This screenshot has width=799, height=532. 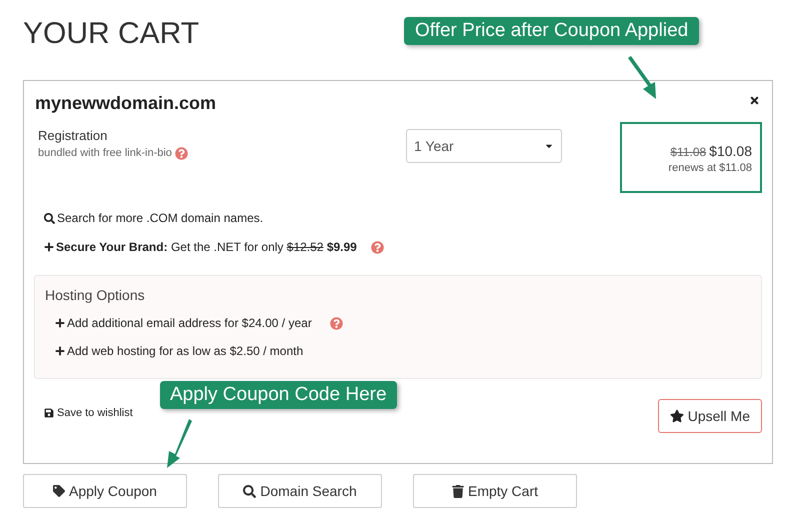 What do you see at coordinates (677, 416) in the screenshot?
I see `star-icon` at bounding box center [677, 416].